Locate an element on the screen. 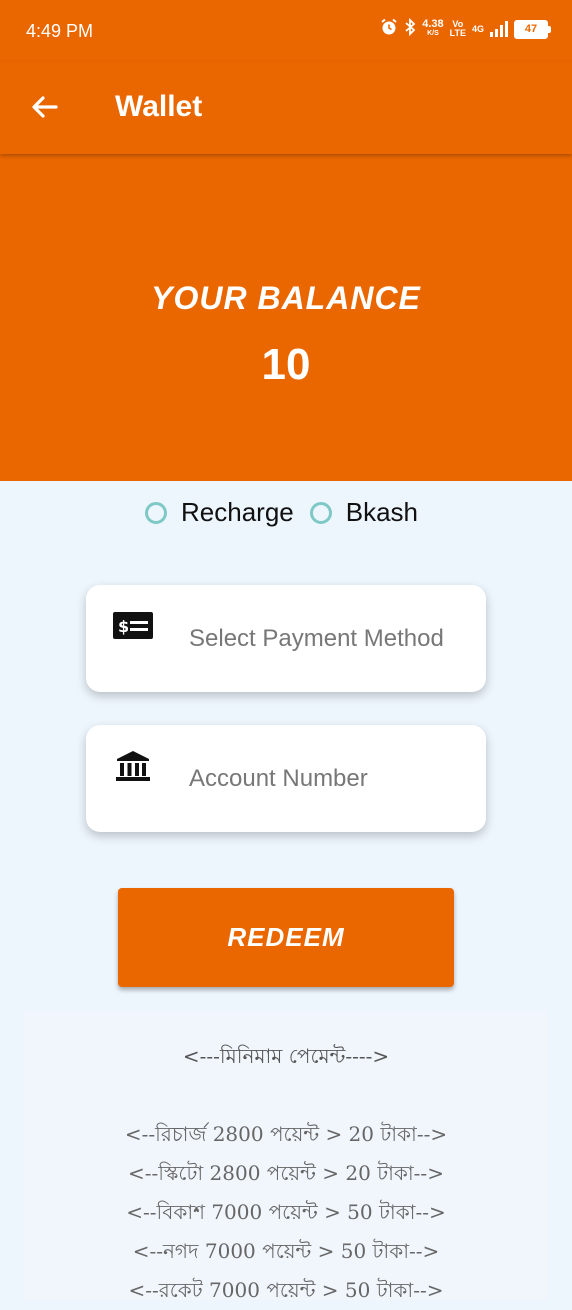 Image resolution: width=572 pixels, height=1310 pixels. balance-value: 10 is located at coordinates (286, 364).